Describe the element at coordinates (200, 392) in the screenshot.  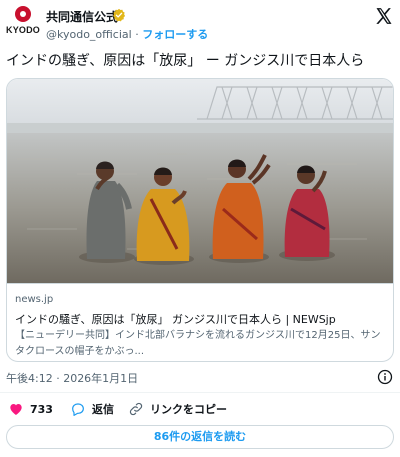
I see `divider` at that location.